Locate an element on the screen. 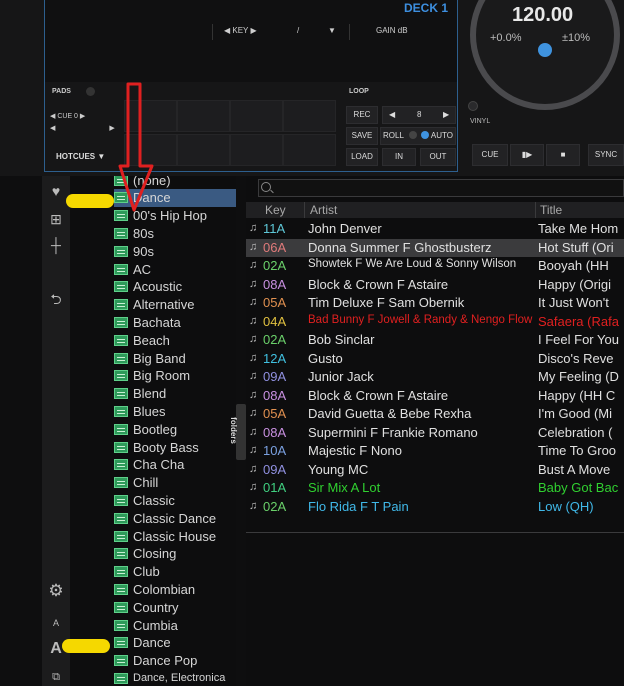  key-control: ◀ KEY ▶ is located at coordinates (240, 30).